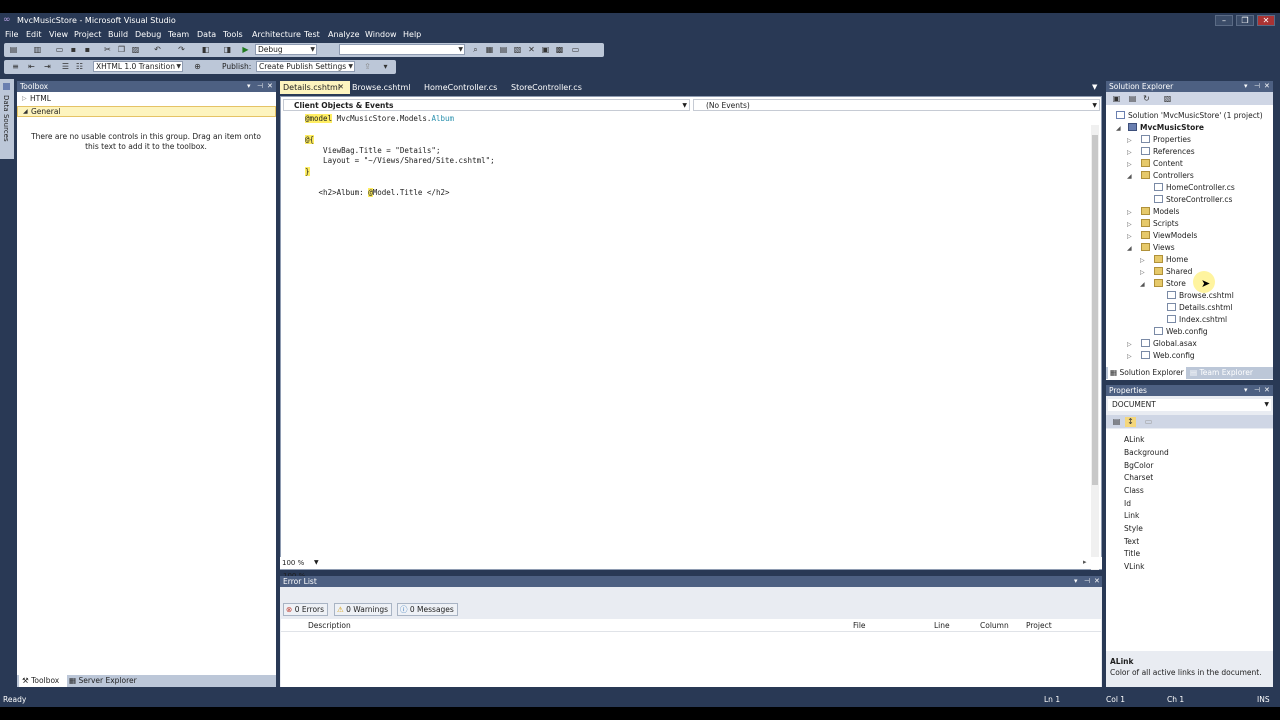  What do you see at coordinates (1127, 503) in the screenshot?
I see `property-id: Id` at bounding box center [1127, 503].